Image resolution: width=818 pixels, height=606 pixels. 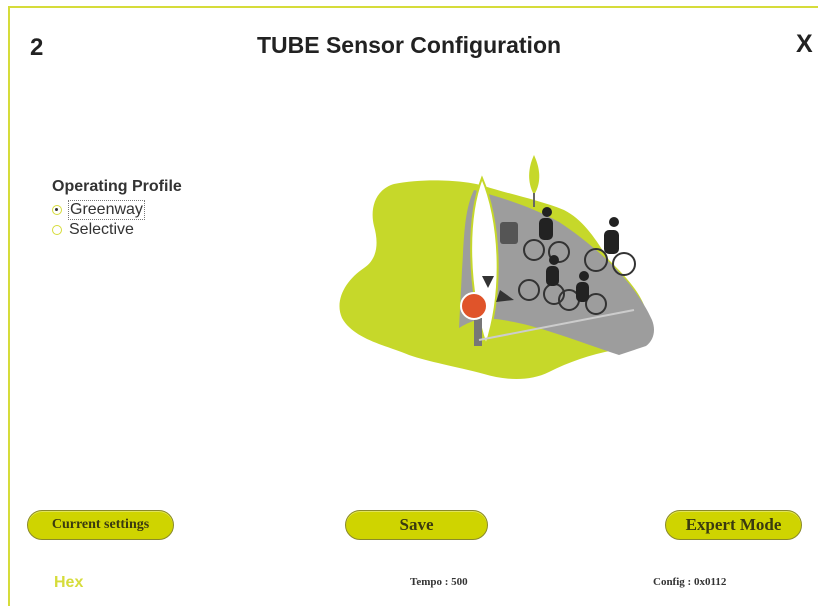 What do you see at coordinates (478, 332) in the screenshot?
I see `sensor-post` at bounding box center [478, 332].